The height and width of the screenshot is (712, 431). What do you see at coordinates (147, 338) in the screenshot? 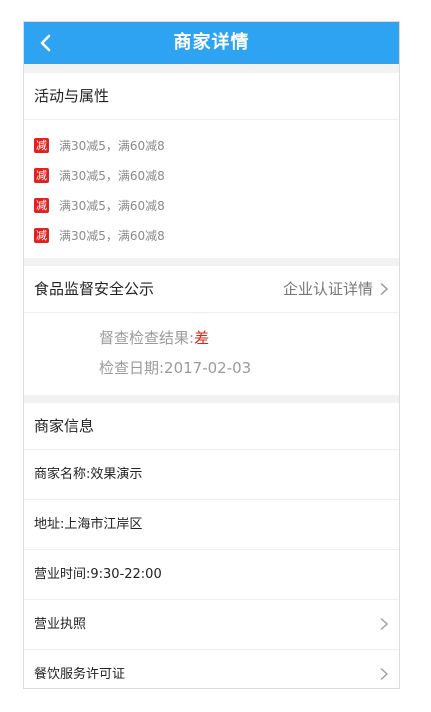
I see `inspection-result-label: 督查检查结果:` at bounding box center [147, 338].